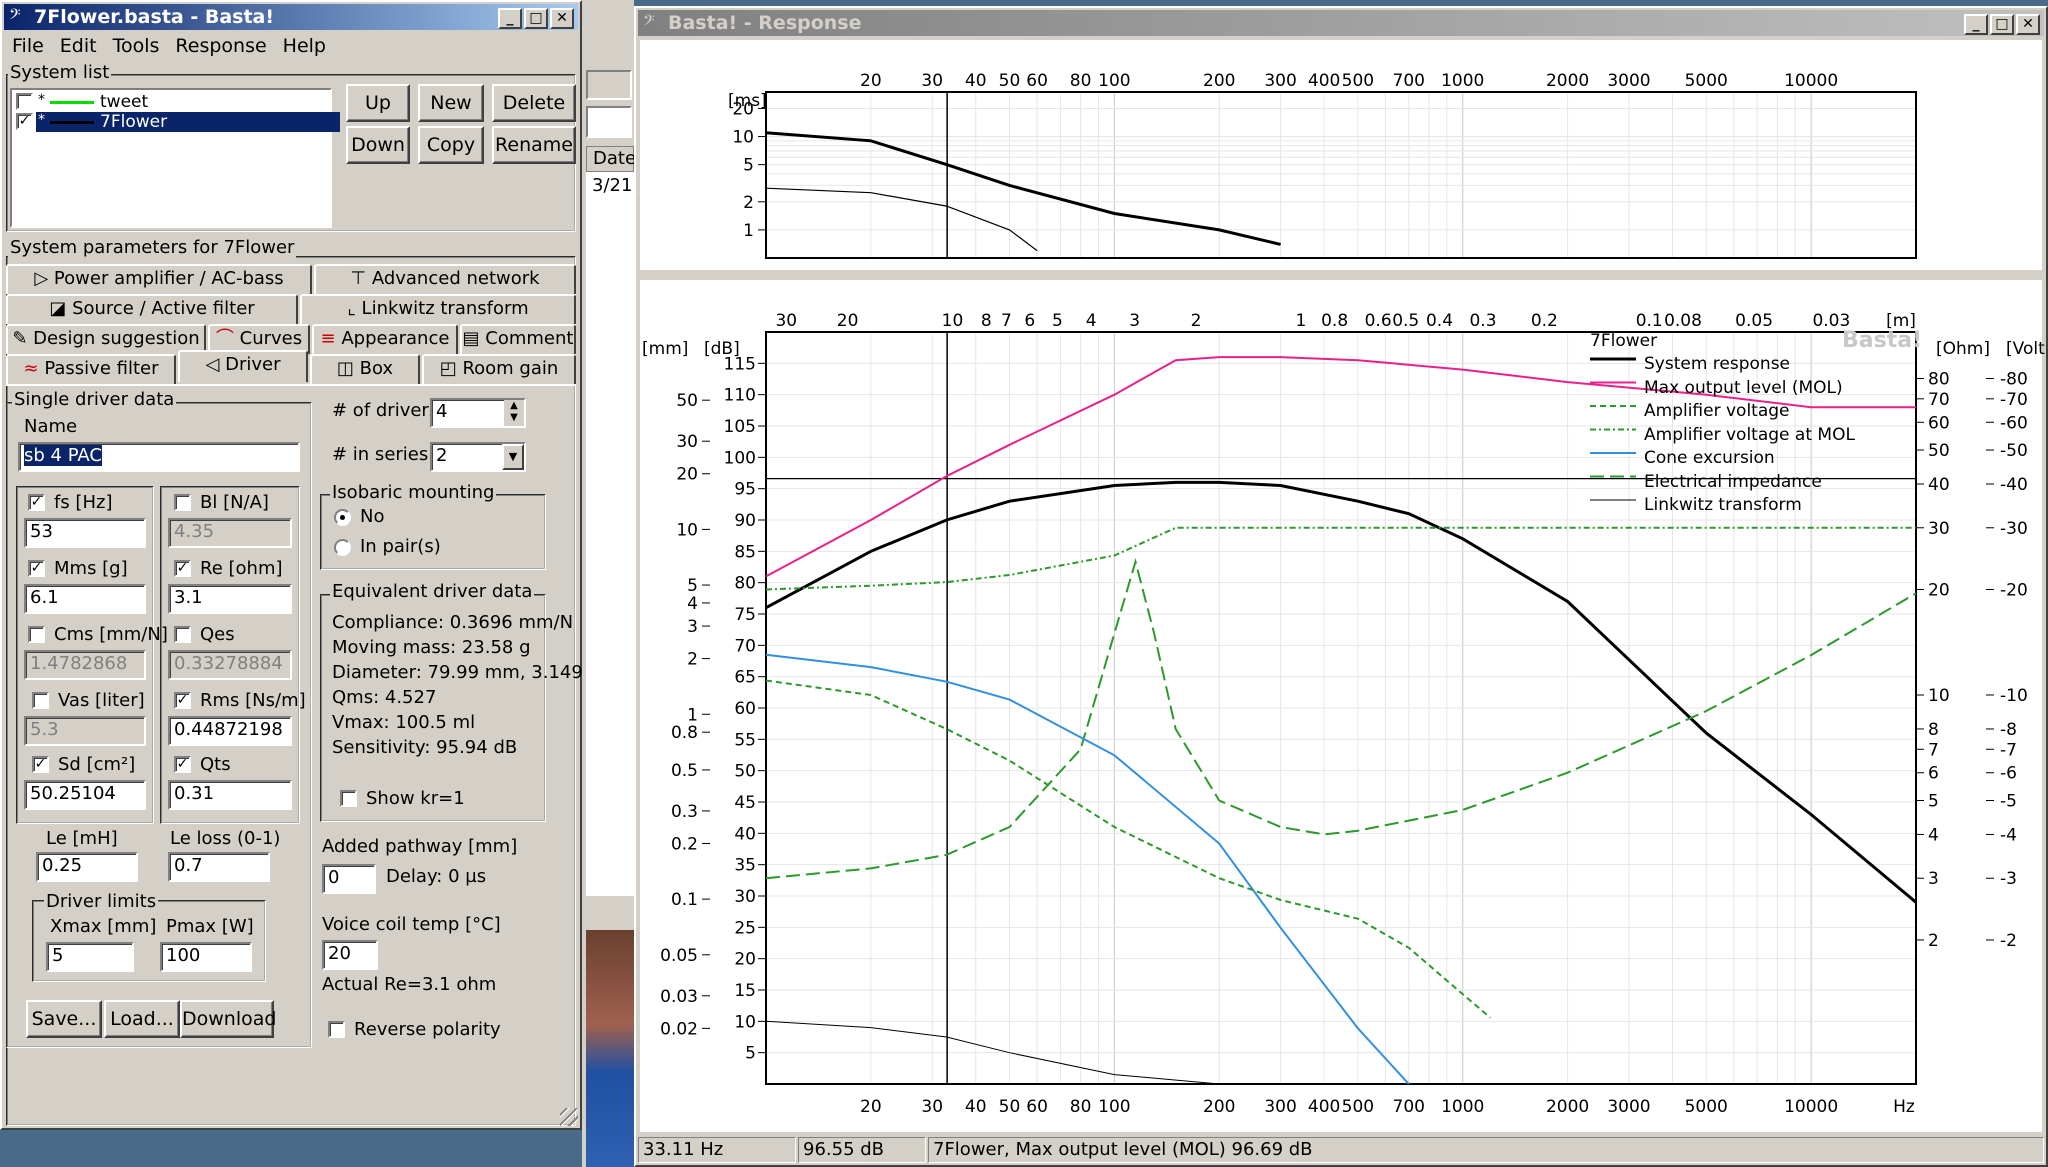  I want to click on volt-tick-label: -80, so click(2014, 379).